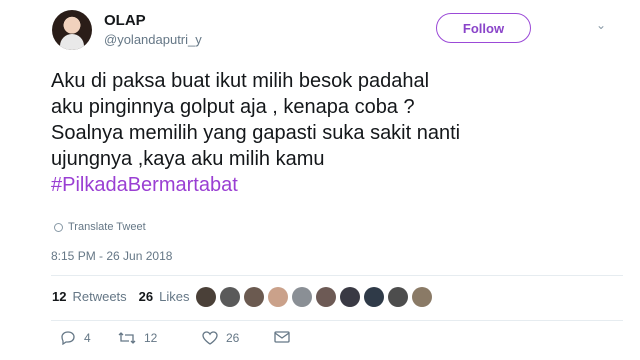 This screenshot has height=360, width=640. Describe the element at coordinates (314, 297) in the screenshot. I see `liker-avatars` at that location.